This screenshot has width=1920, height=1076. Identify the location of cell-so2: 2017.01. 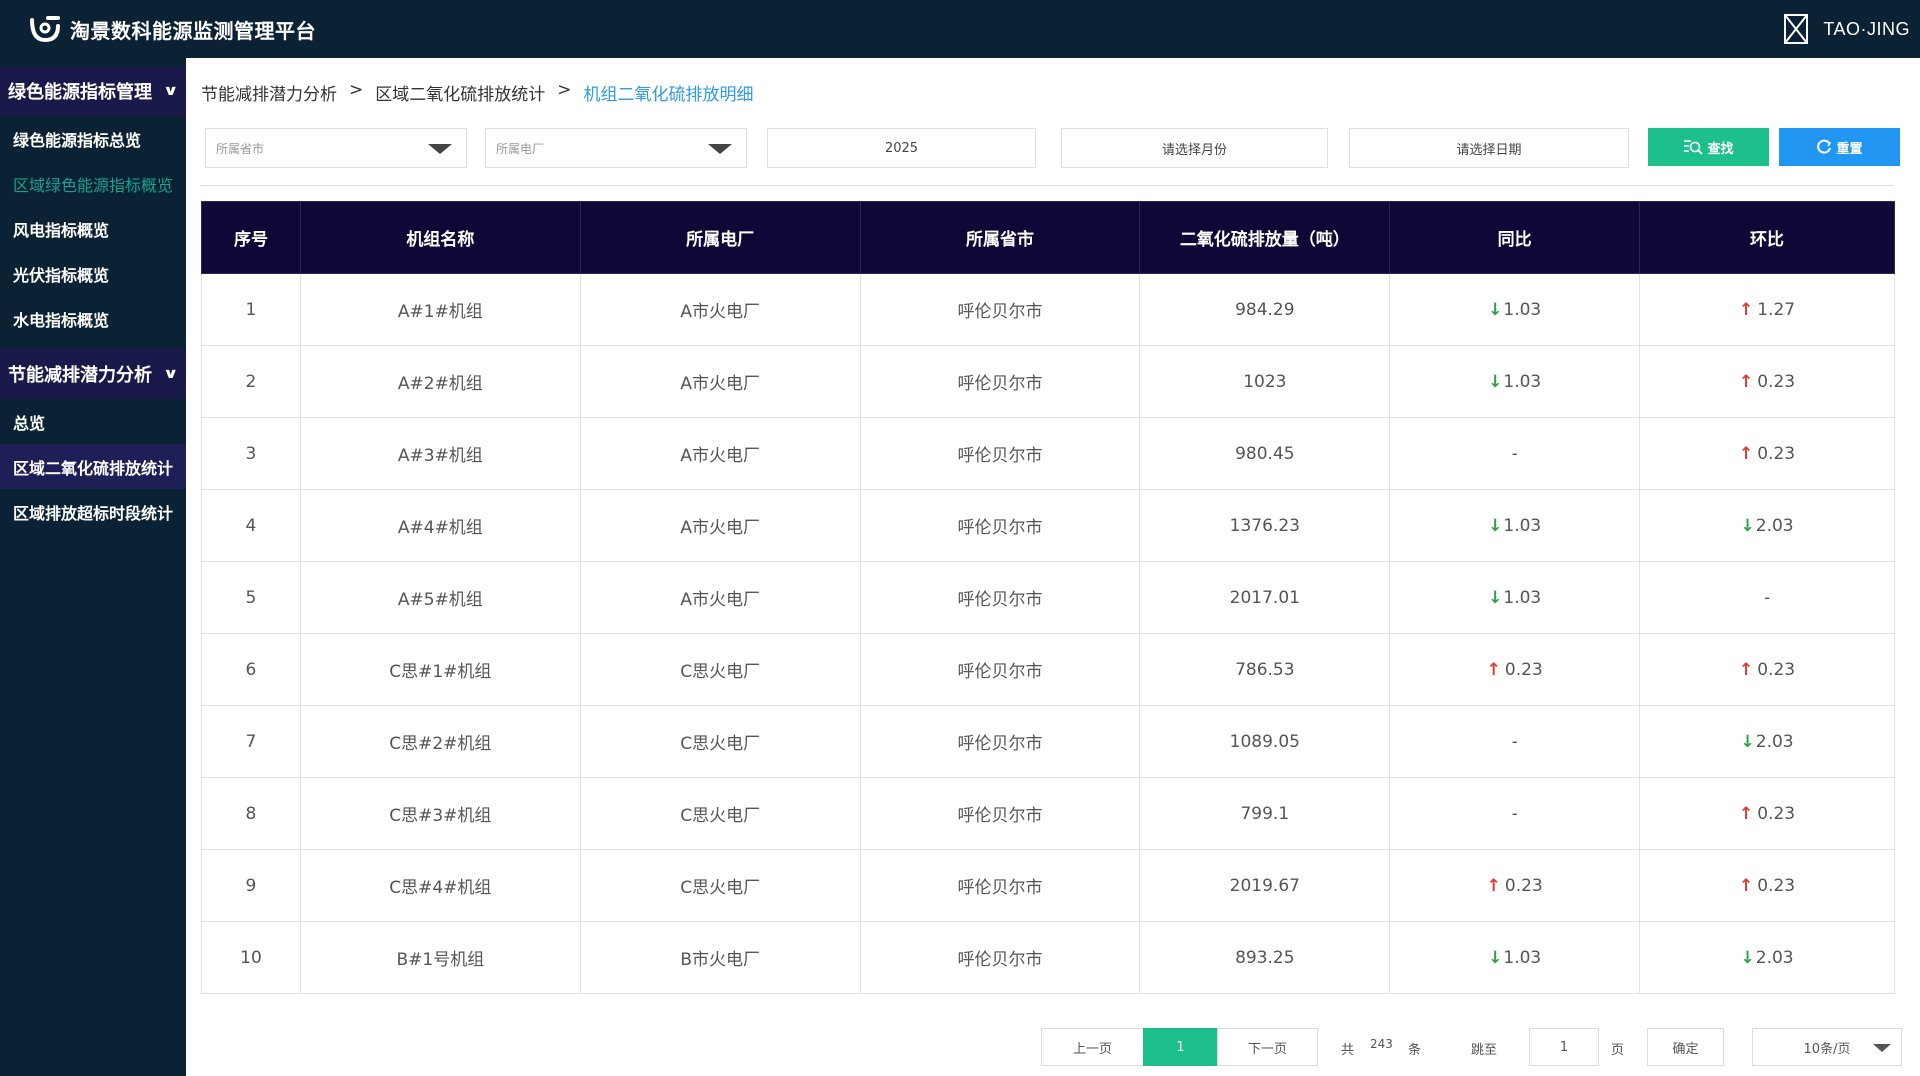
(1265, 597).